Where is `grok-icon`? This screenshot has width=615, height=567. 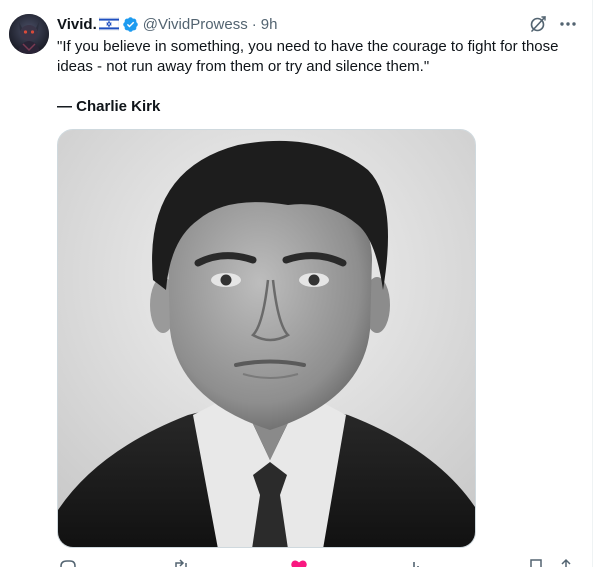 grok-icon is located at coordinates (538, 24).